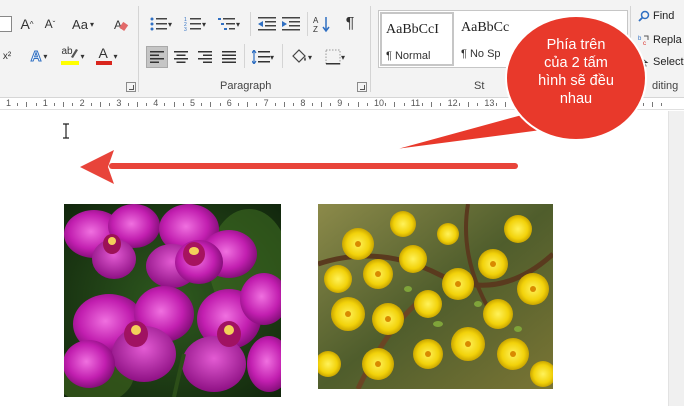 Image resolution: width=684 pixels, height=406 pixels. What do you see at coordinates (181, 57) in the screenshot?
I see `align-center-button` at bounding box center [181, 57].